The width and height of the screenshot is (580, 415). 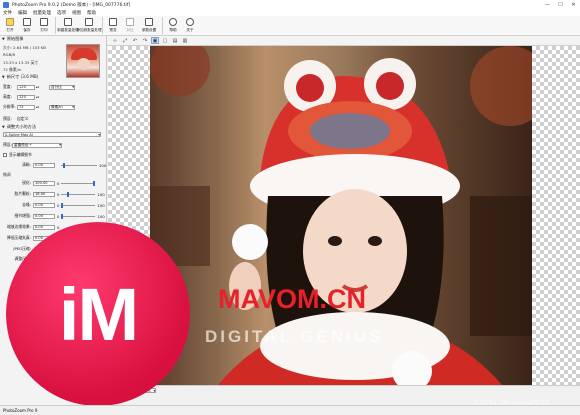 What do you see at coordinates (37, 97) in the screenshot?
I see `height-spinner-icon: ▴▾` at bounding box center [37, 97].